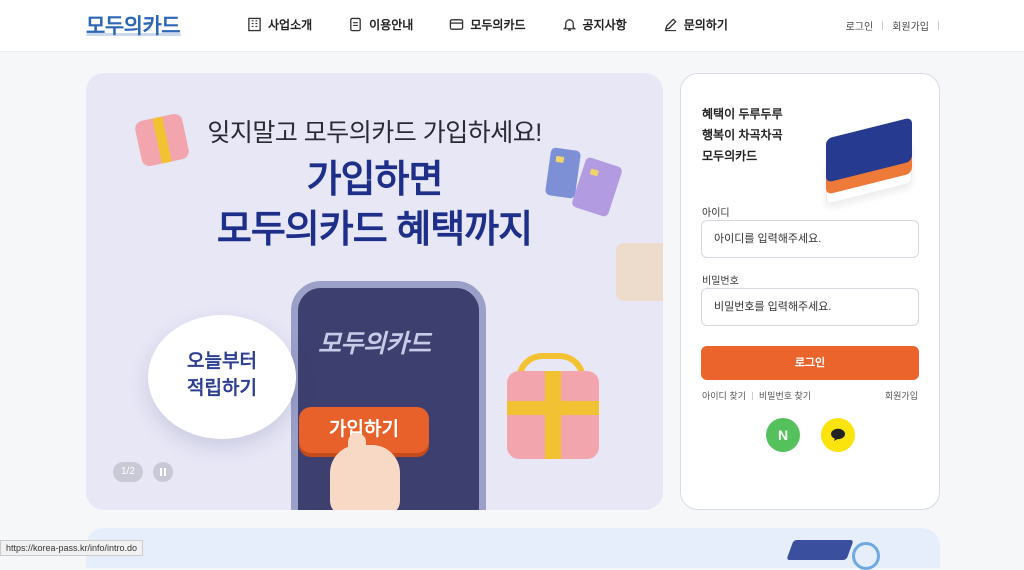 The image size is (1024, 570). Describe the element at coordinates (365, 477) in the screenshot. I see `hand-illustration` at that location.